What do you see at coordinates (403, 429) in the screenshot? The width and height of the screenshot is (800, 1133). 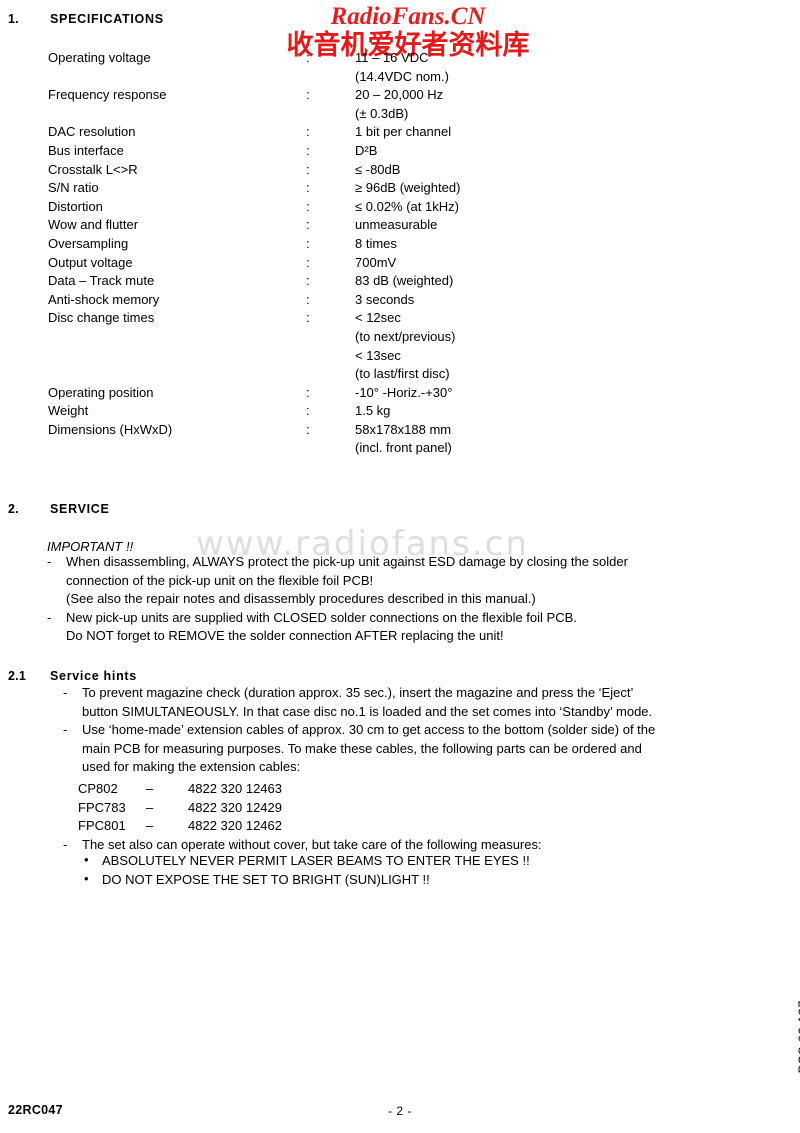 I see `spec-value: 58x178x188 mm` at bounding box center [403, 429].